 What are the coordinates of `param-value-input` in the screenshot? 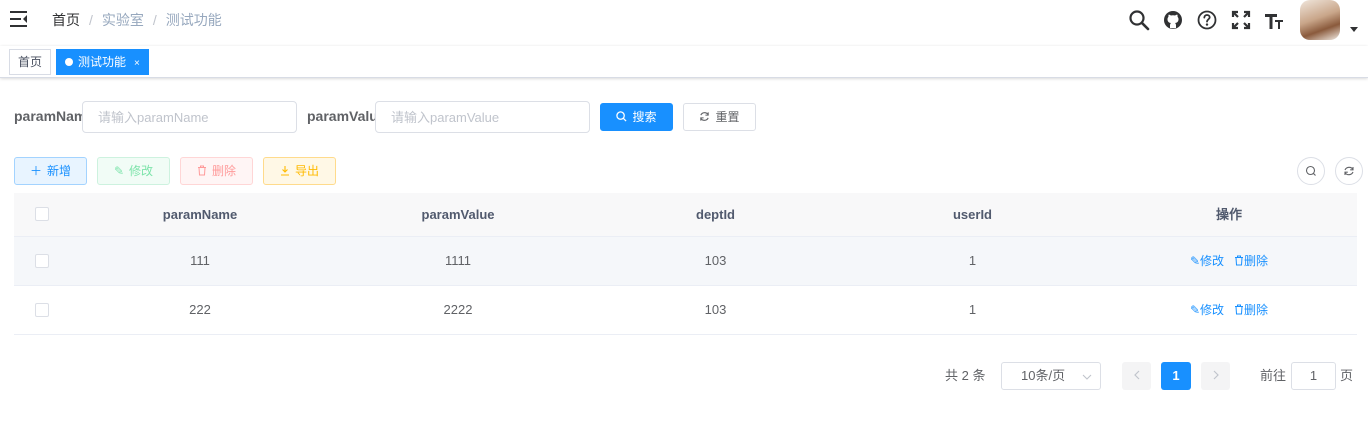 It's located at (482, 117).